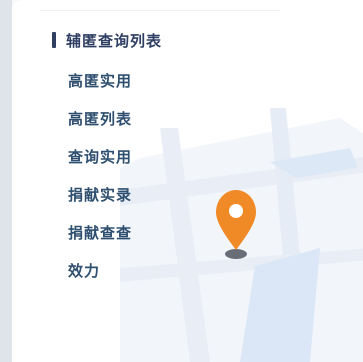 This screenshot has height=362, width=363. I want to click on left-edge-strip, so click(6, 181).